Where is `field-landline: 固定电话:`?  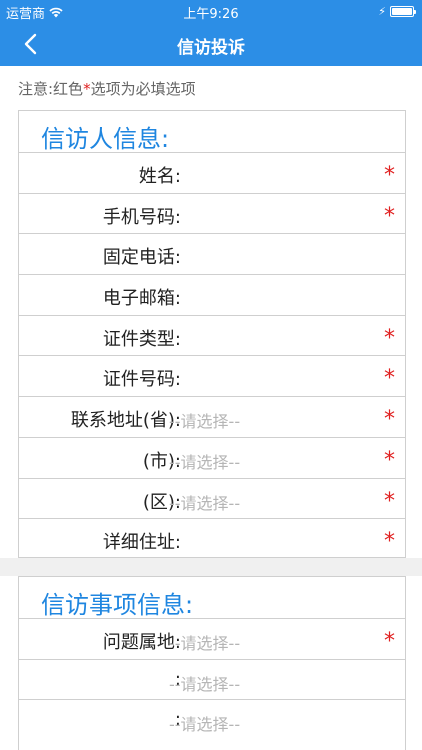
field-landline: 固定电话: is located at coordinates (212, 253).